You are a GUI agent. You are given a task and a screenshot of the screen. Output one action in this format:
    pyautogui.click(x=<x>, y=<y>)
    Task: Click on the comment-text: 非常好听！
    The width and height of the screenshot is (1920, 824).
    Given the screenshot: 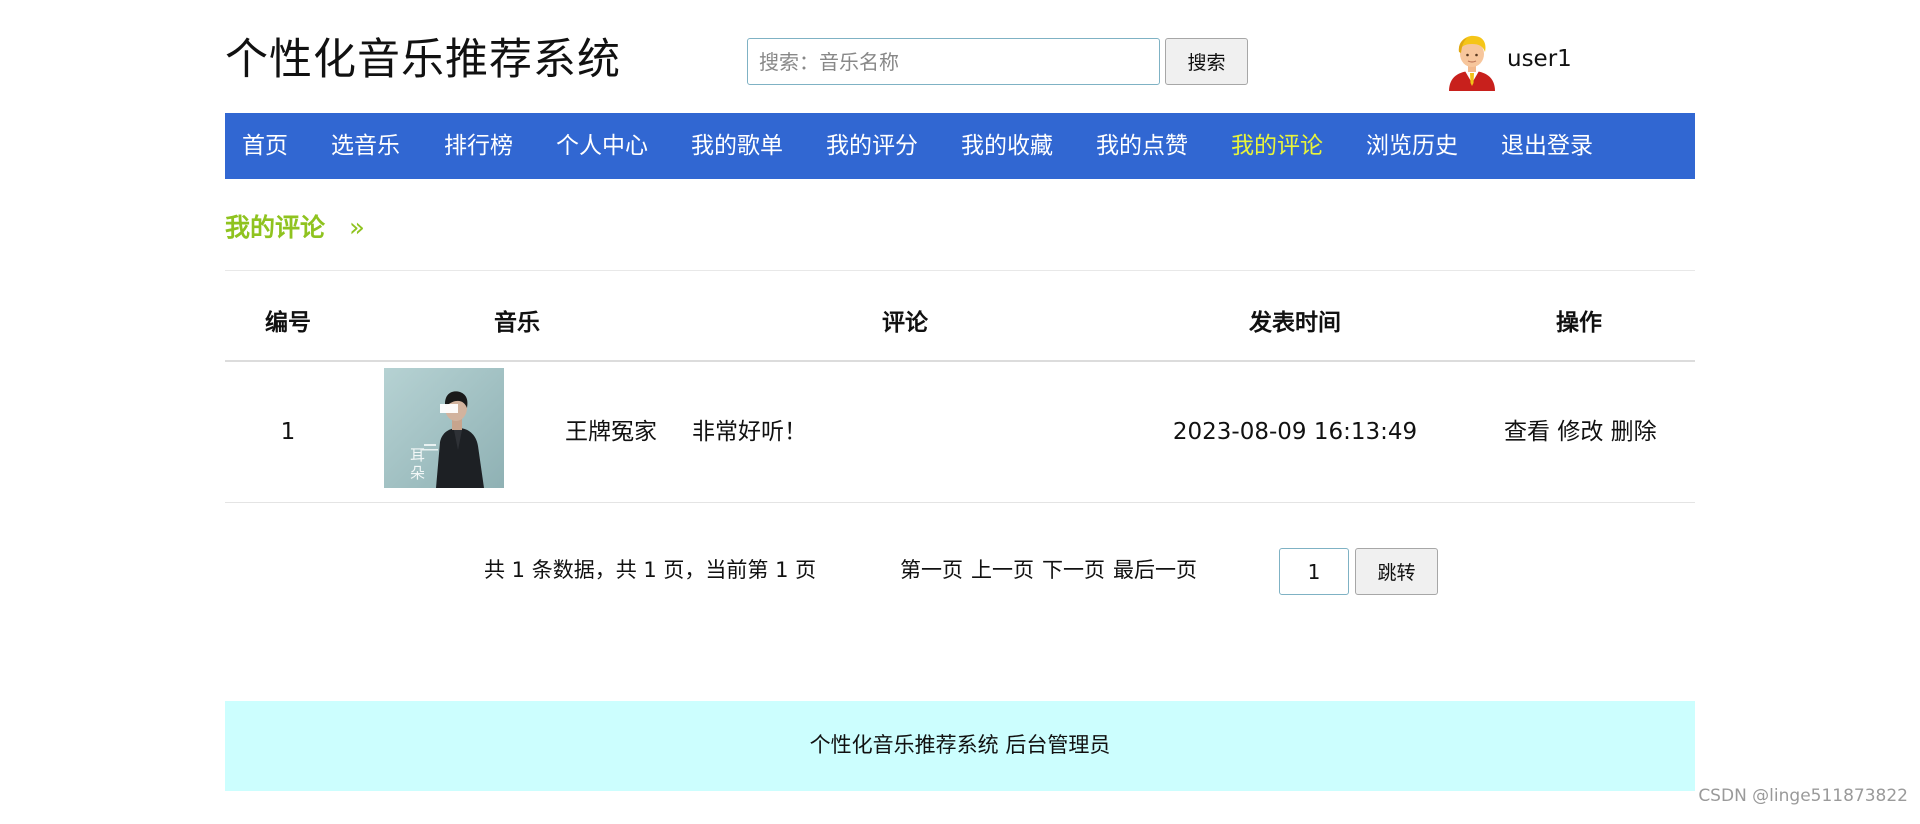 What is the action you would take?
    pyautogui.click(x=749, y=432)
    